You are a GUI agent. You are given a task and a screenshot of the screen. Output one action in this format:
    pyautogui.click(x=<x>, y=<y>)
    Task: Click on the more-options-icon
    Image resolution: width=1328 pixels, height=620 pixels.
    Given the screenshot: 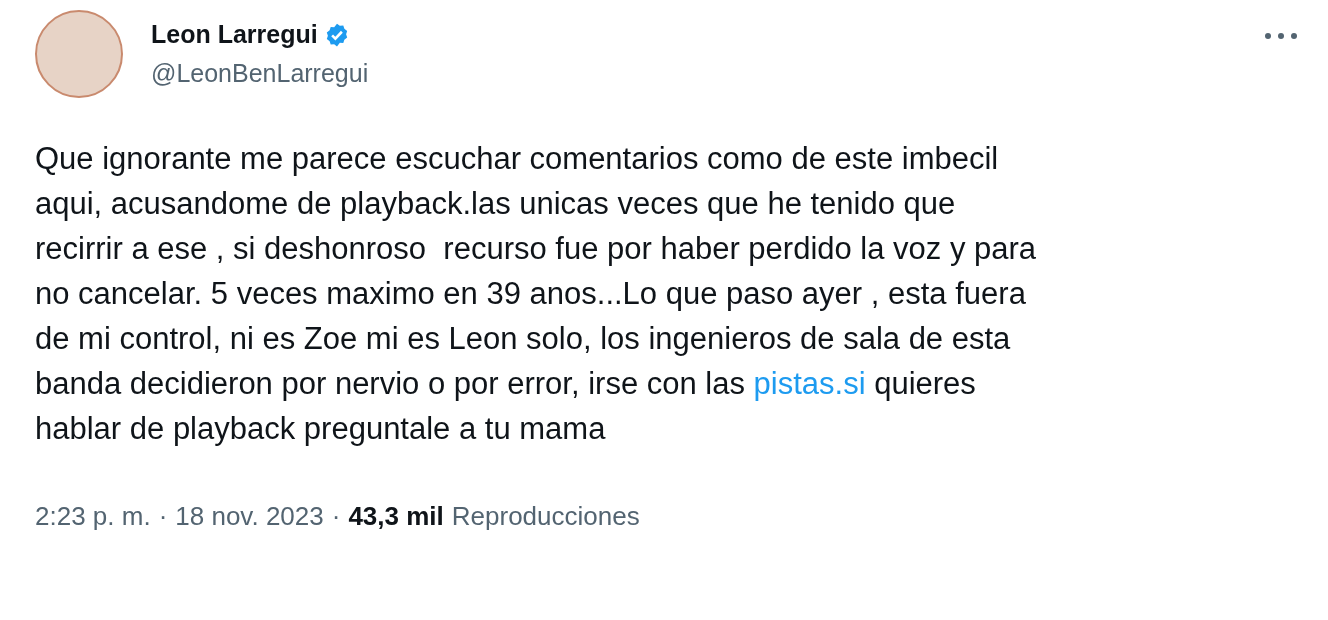 What is the action you would take?
    pyautogui.click(x=1281, y=36)
    